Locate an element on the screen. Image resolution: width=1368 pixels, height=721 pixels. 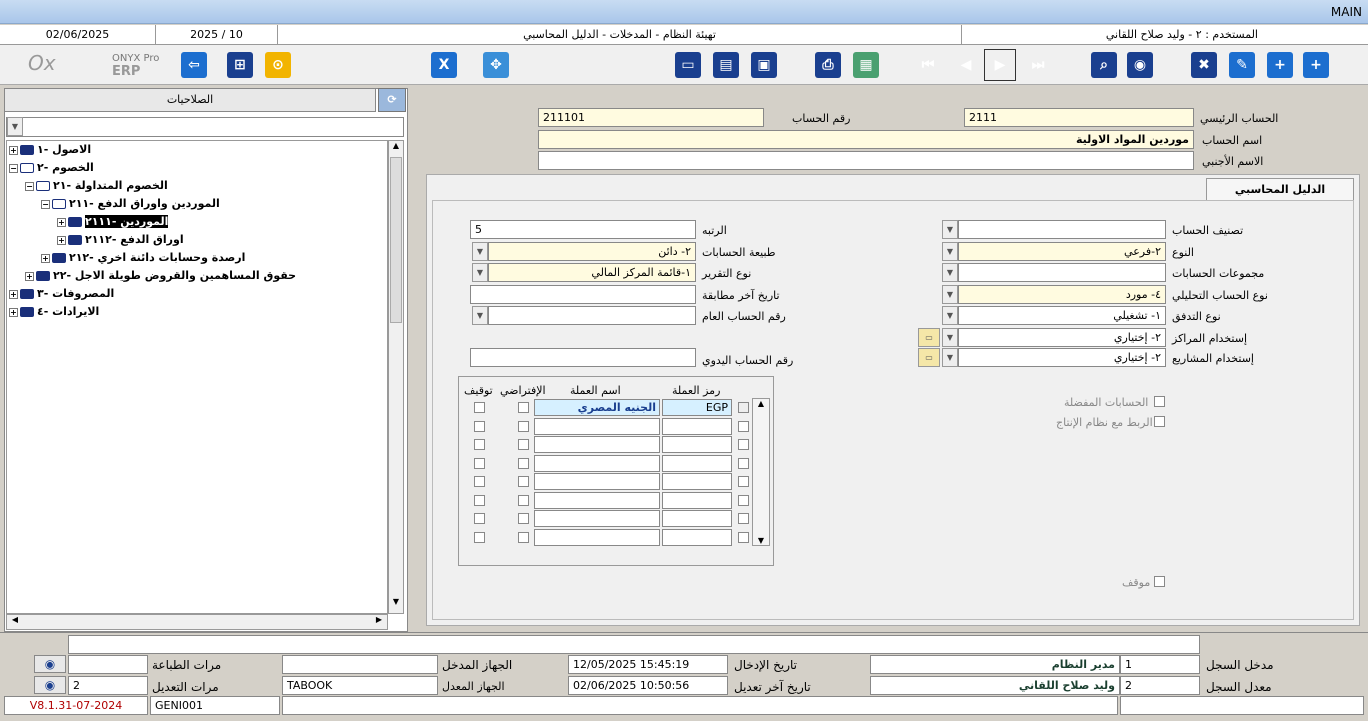
stopped-checkbox is located at coordinates (1159, 581).